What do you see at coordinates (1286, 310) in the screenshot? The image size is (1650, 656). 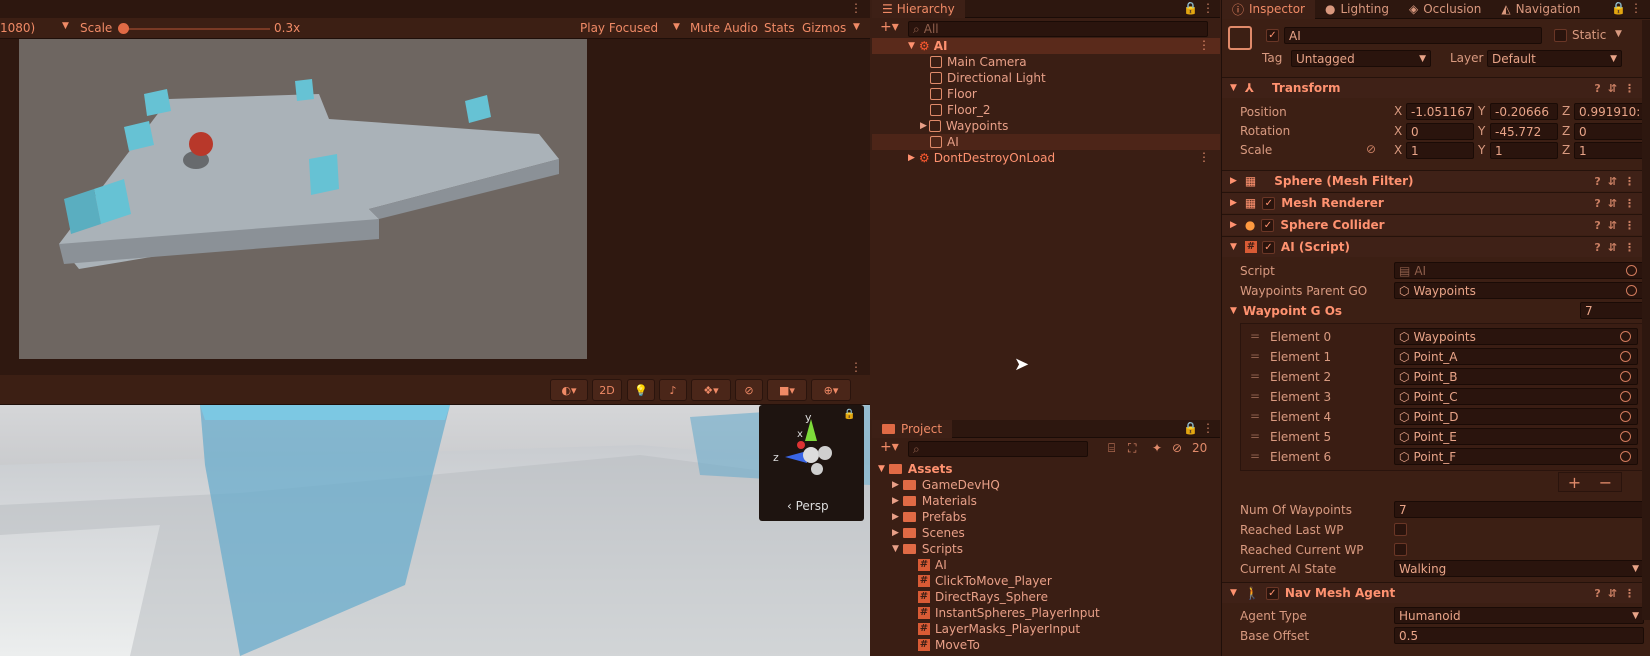 I see `waypoint-list-foldout: ▼ Waypoint G Os` at bounding box center [1286, 310].